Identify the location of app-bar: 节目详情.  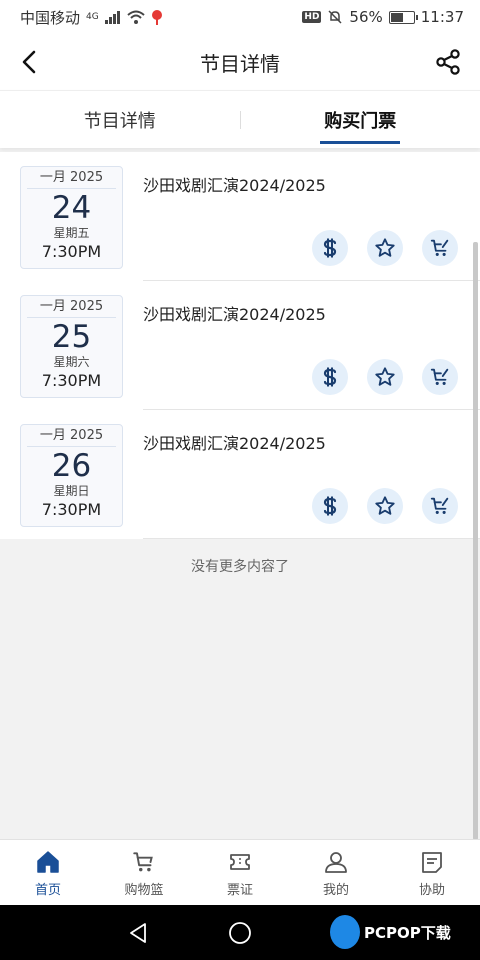
(240, 62).